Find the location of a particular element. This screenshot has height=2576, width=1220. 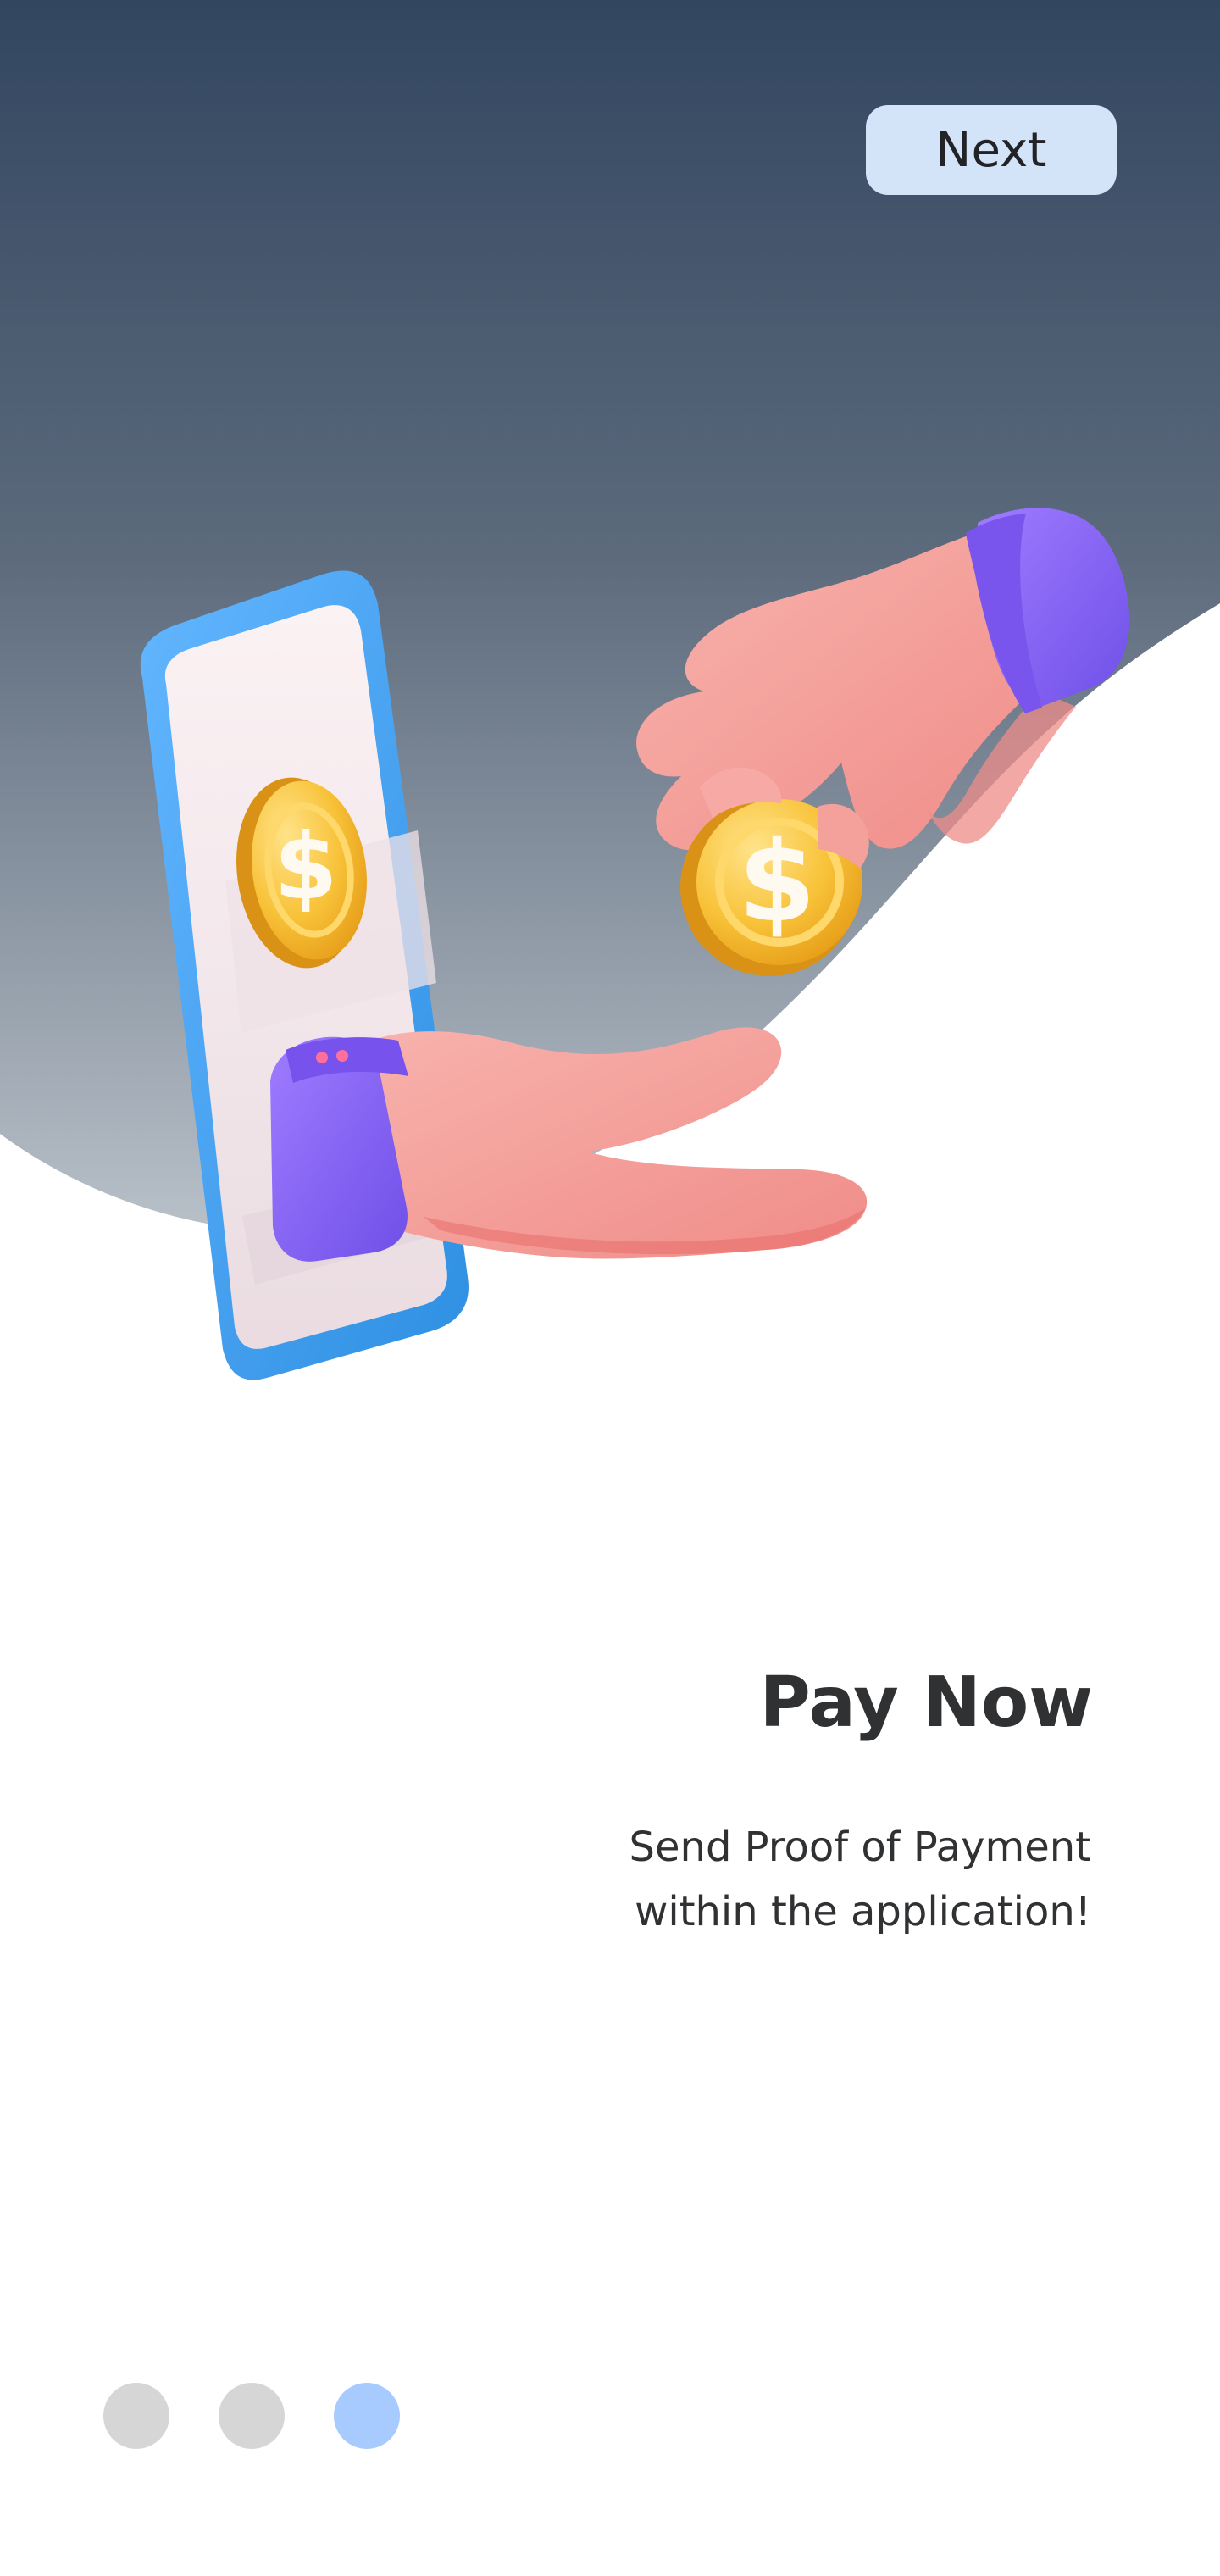

page-indicator is located at coordinates (251, 2416).